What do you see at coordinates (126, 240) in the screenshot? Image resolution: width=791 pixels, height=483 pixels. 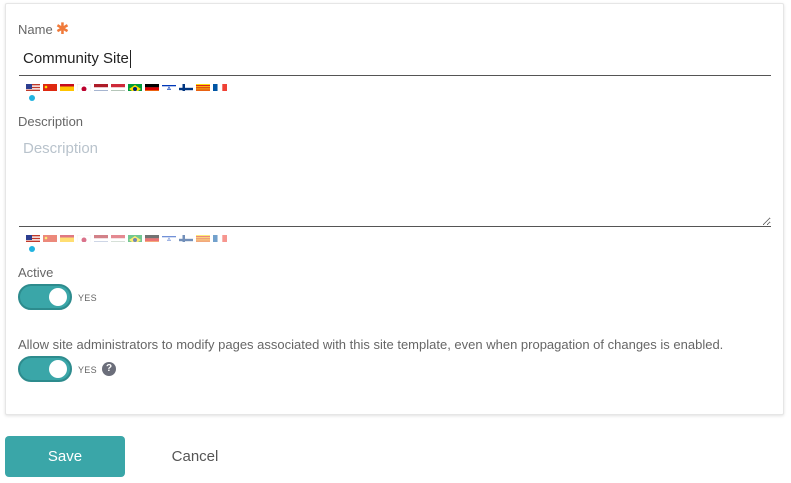 I see `description-language-selector` at bounding box center [126, 240].